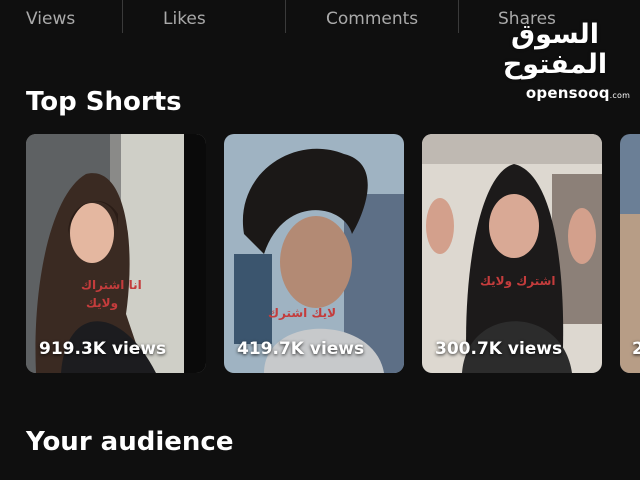 Image resolution: width=640 pixels, height=480 pixels. Describe the element at coordinates (555, 49) in the screenshot. I see `watermark-arabic-text: السوق المفتوح` at that location.